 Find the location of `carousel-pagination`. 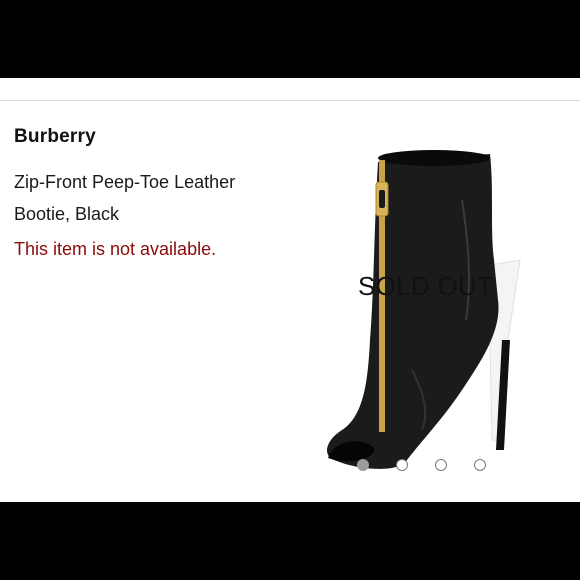

carousel-pagination is located at coordinates (421, 466).